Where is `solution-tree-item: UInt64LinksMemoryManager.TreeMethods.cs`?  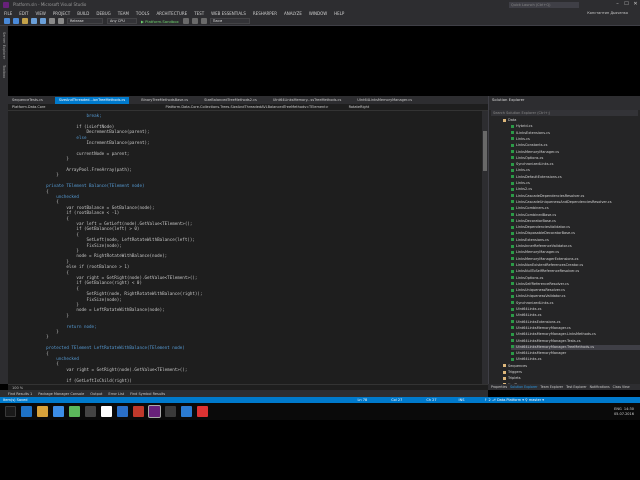 solution-tree-item: UInt64LinksMemoryManager.TreeMethods.cs is located at coordinates (575, 347).